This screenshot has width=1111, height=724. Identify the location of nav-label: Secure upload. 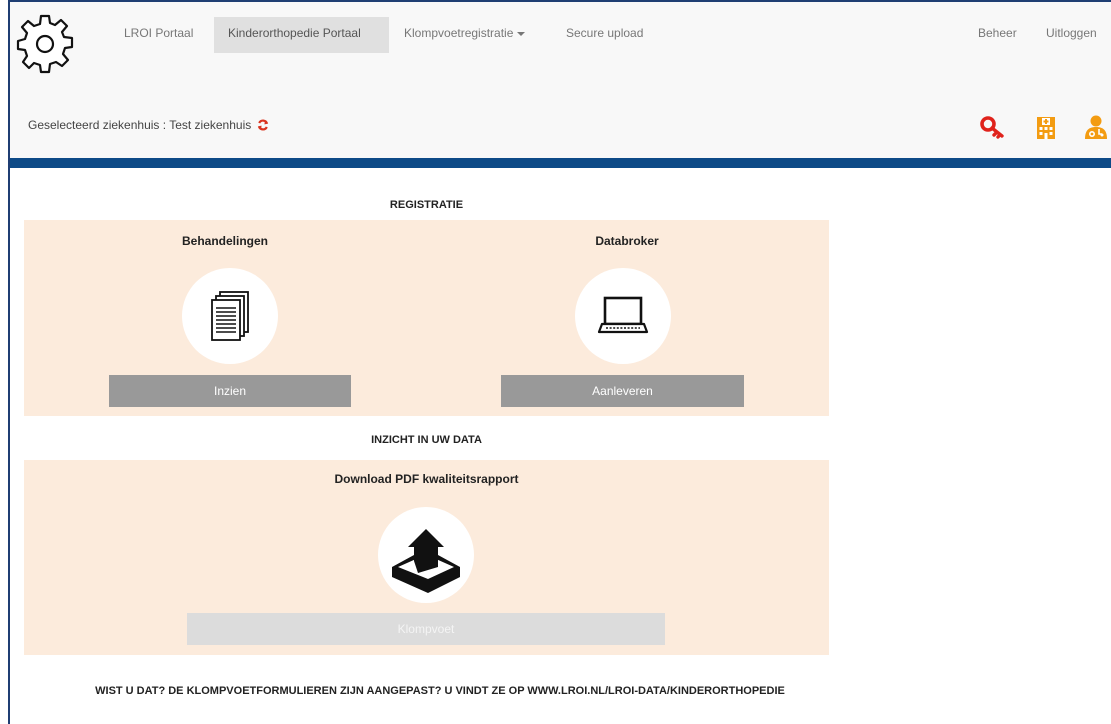
(605, 33).